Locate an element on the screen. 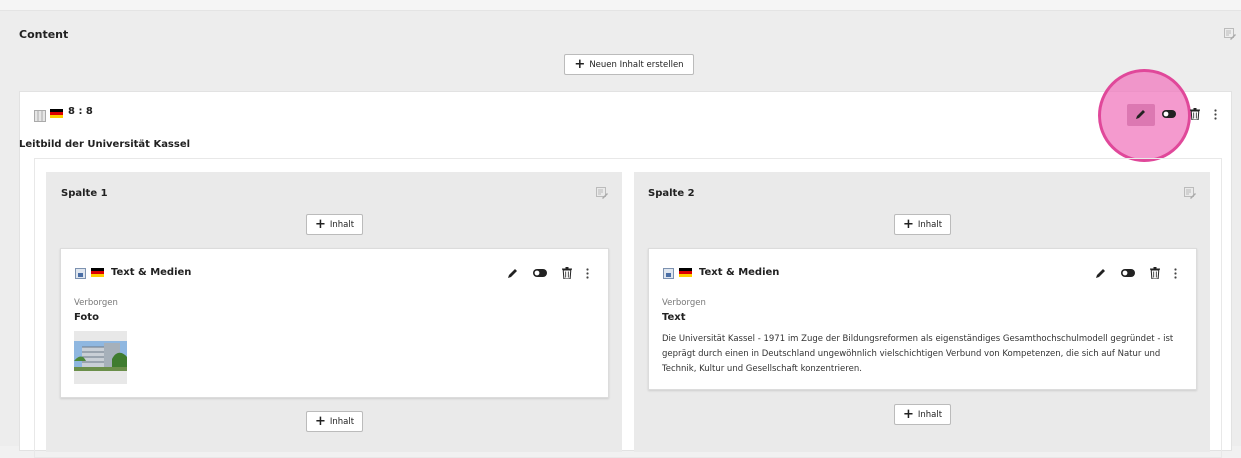  record-title: Leitbild der Universität Kassel is located at coordinates (105, 144).